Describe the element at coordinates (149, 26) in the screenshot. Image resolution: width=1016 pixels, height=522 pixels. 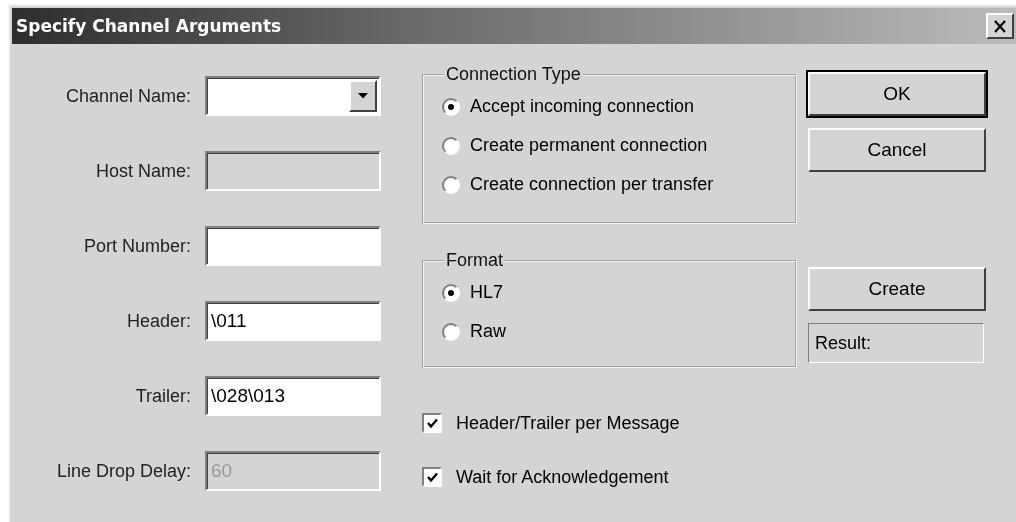
I see `window-title: Specify Channel Arguments` at that location.